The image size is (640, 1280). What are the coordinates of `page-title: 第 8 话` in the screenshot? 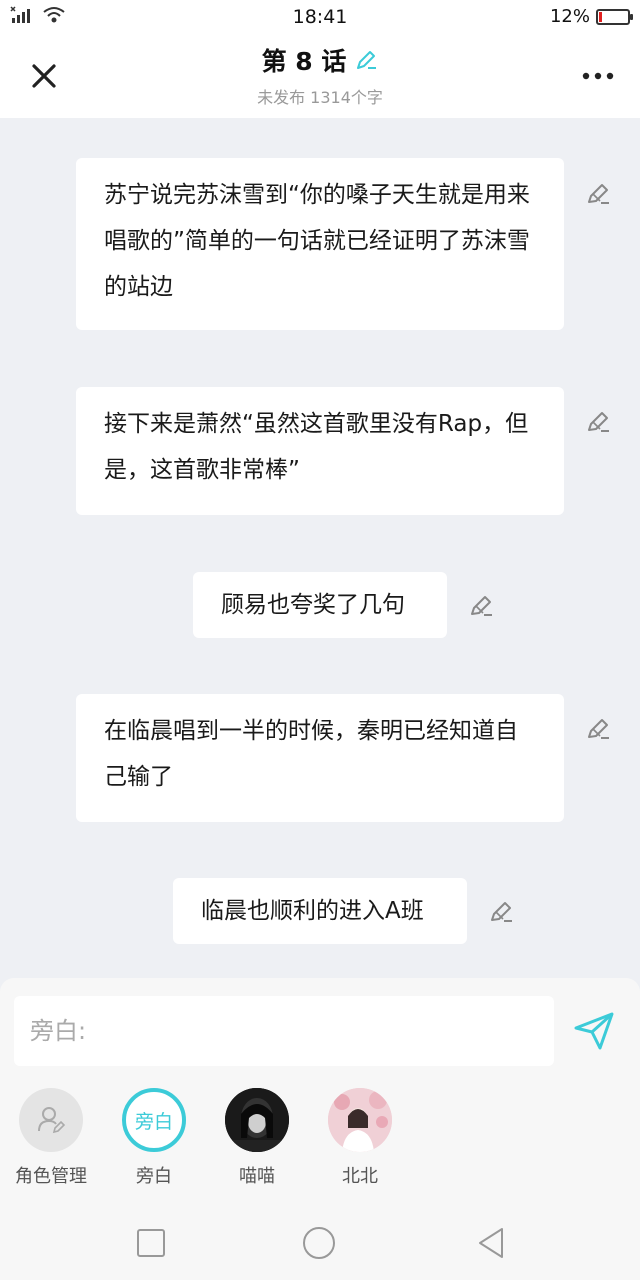 It's located at (320, 60).